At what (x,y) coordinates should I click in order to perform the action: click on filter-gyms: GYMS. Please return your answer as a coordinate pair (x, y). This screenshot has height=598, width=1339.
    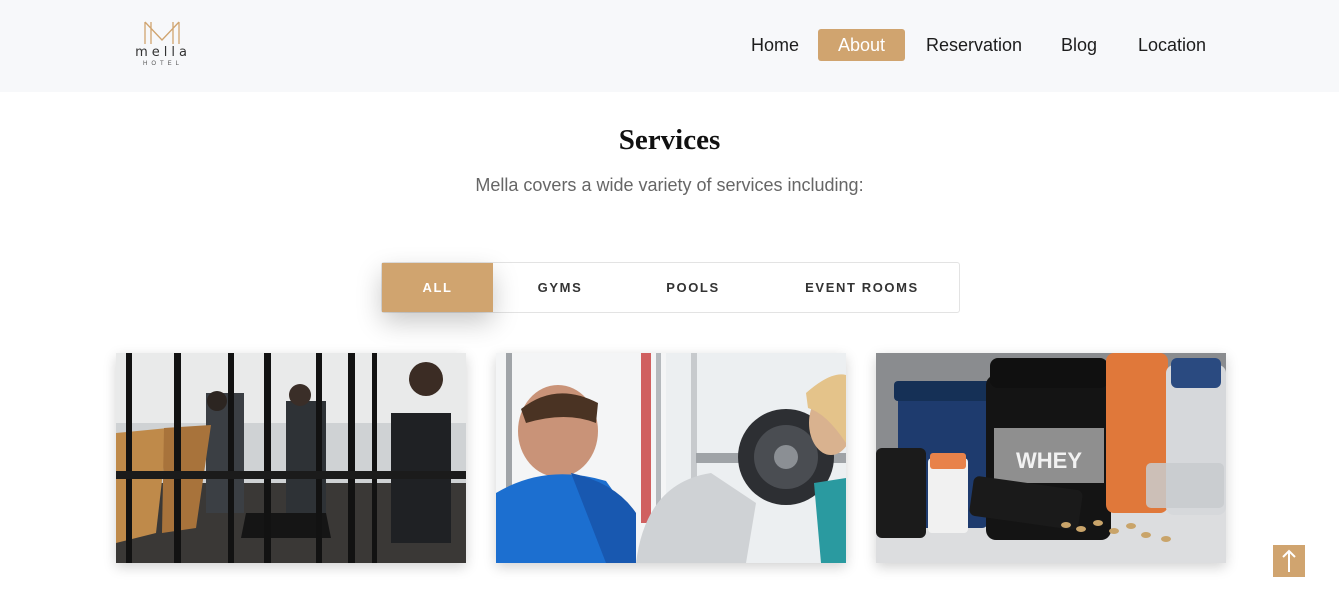
    Looking at the image, I should click on (560, 287).